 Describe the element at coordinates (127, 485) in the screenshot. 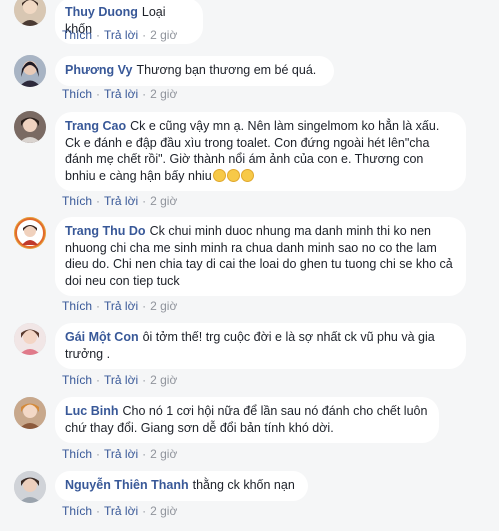

I see `comment-author: Nguyễn Thiên Thanh` at that location.